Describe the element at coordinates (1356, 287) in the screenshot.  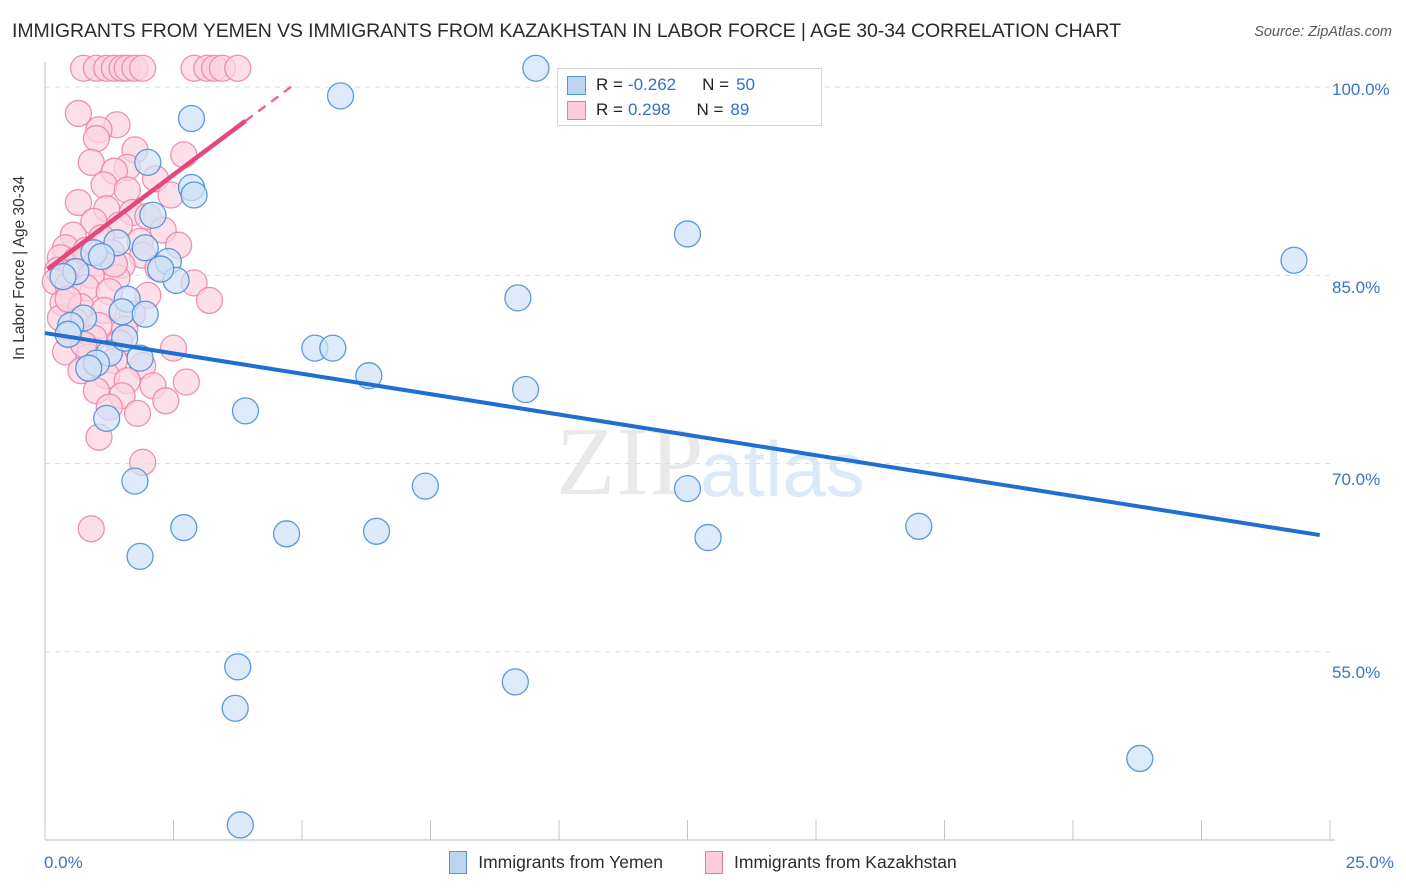
I see `y-tick-label-85: 85.0%` at that location.